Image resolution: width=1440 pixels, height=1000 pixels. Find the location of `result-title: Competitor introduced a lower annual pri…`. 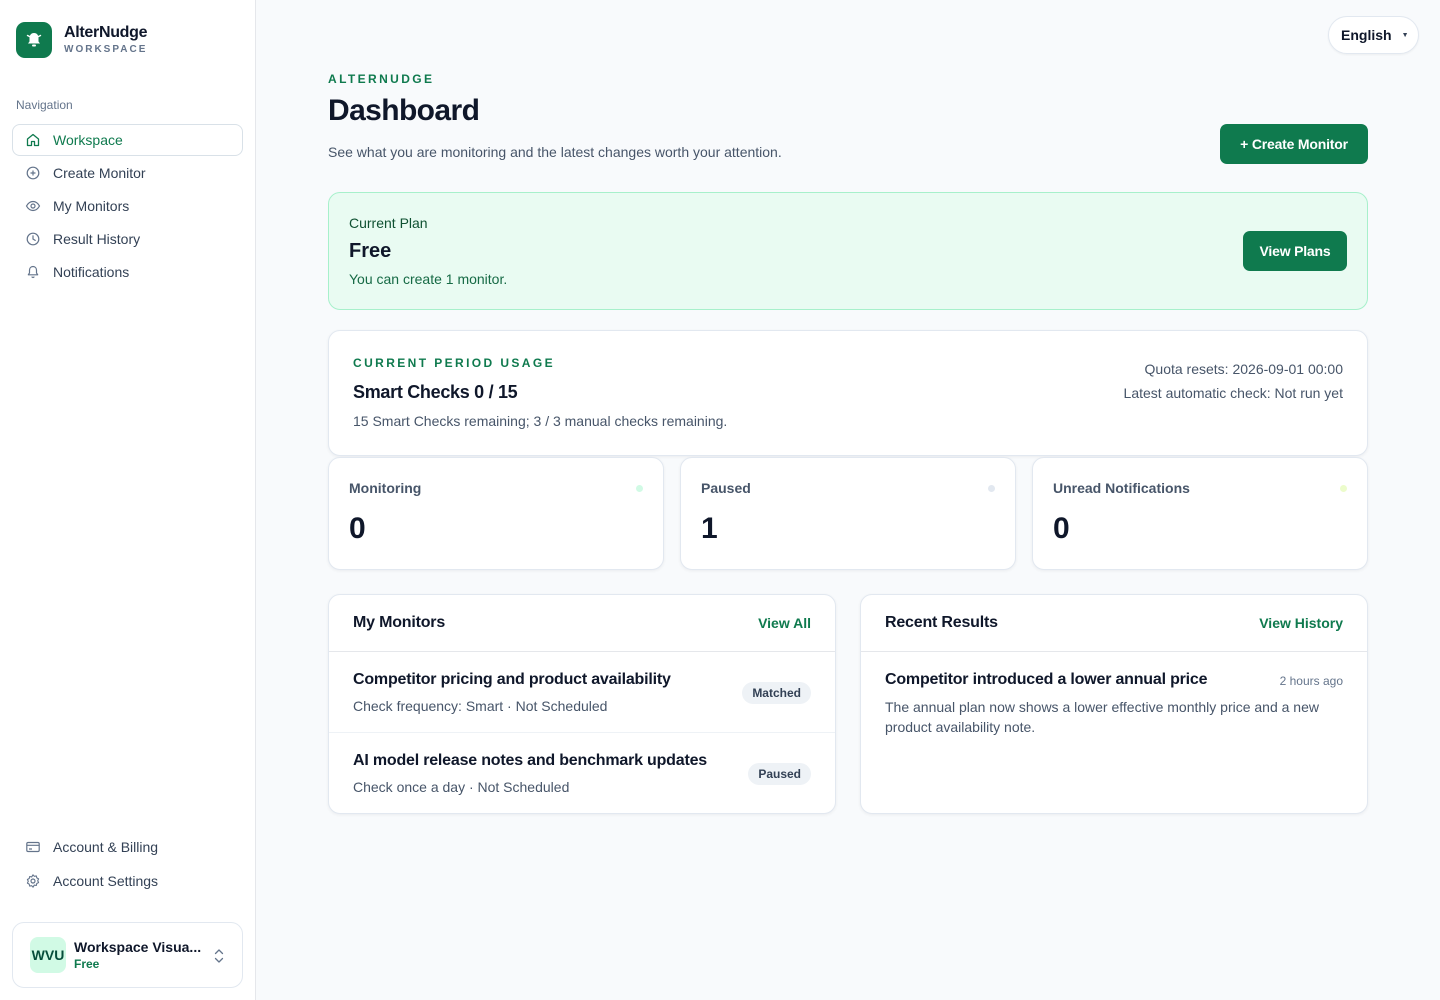

result-title: Competitor introduced a lower annual pri… is located at coordinates (1046, 679).